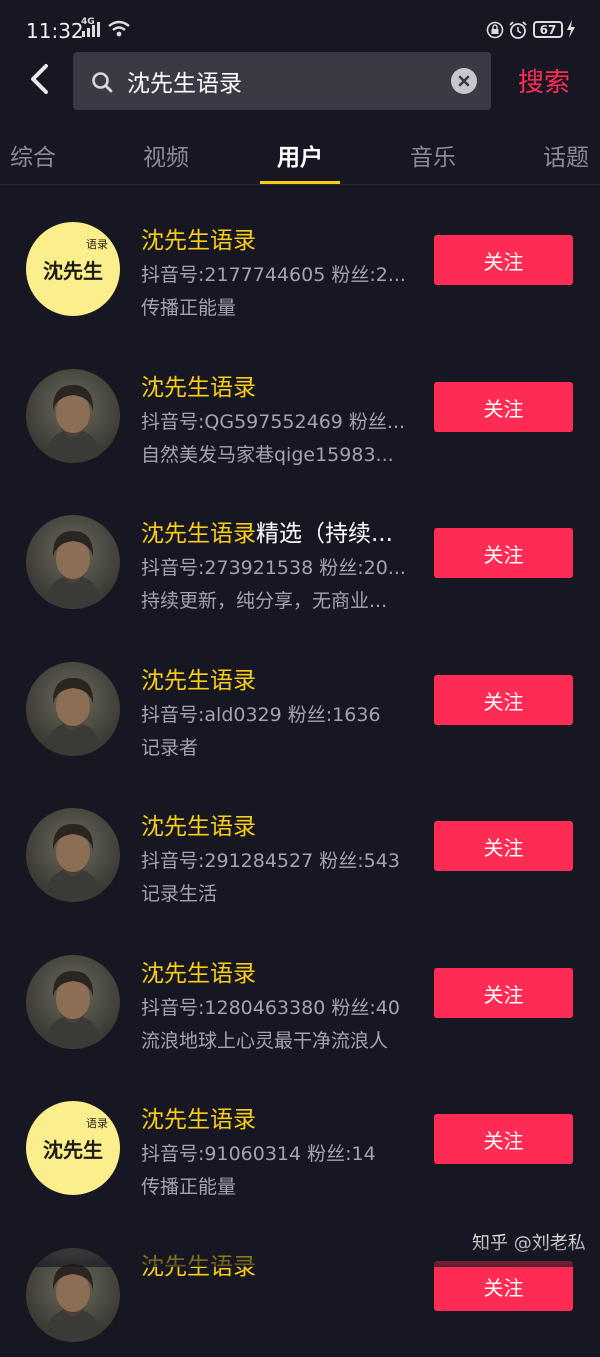  Describe the element at coordinates (518, 30) in the screenshot. I see `alarm-icon` at that location.